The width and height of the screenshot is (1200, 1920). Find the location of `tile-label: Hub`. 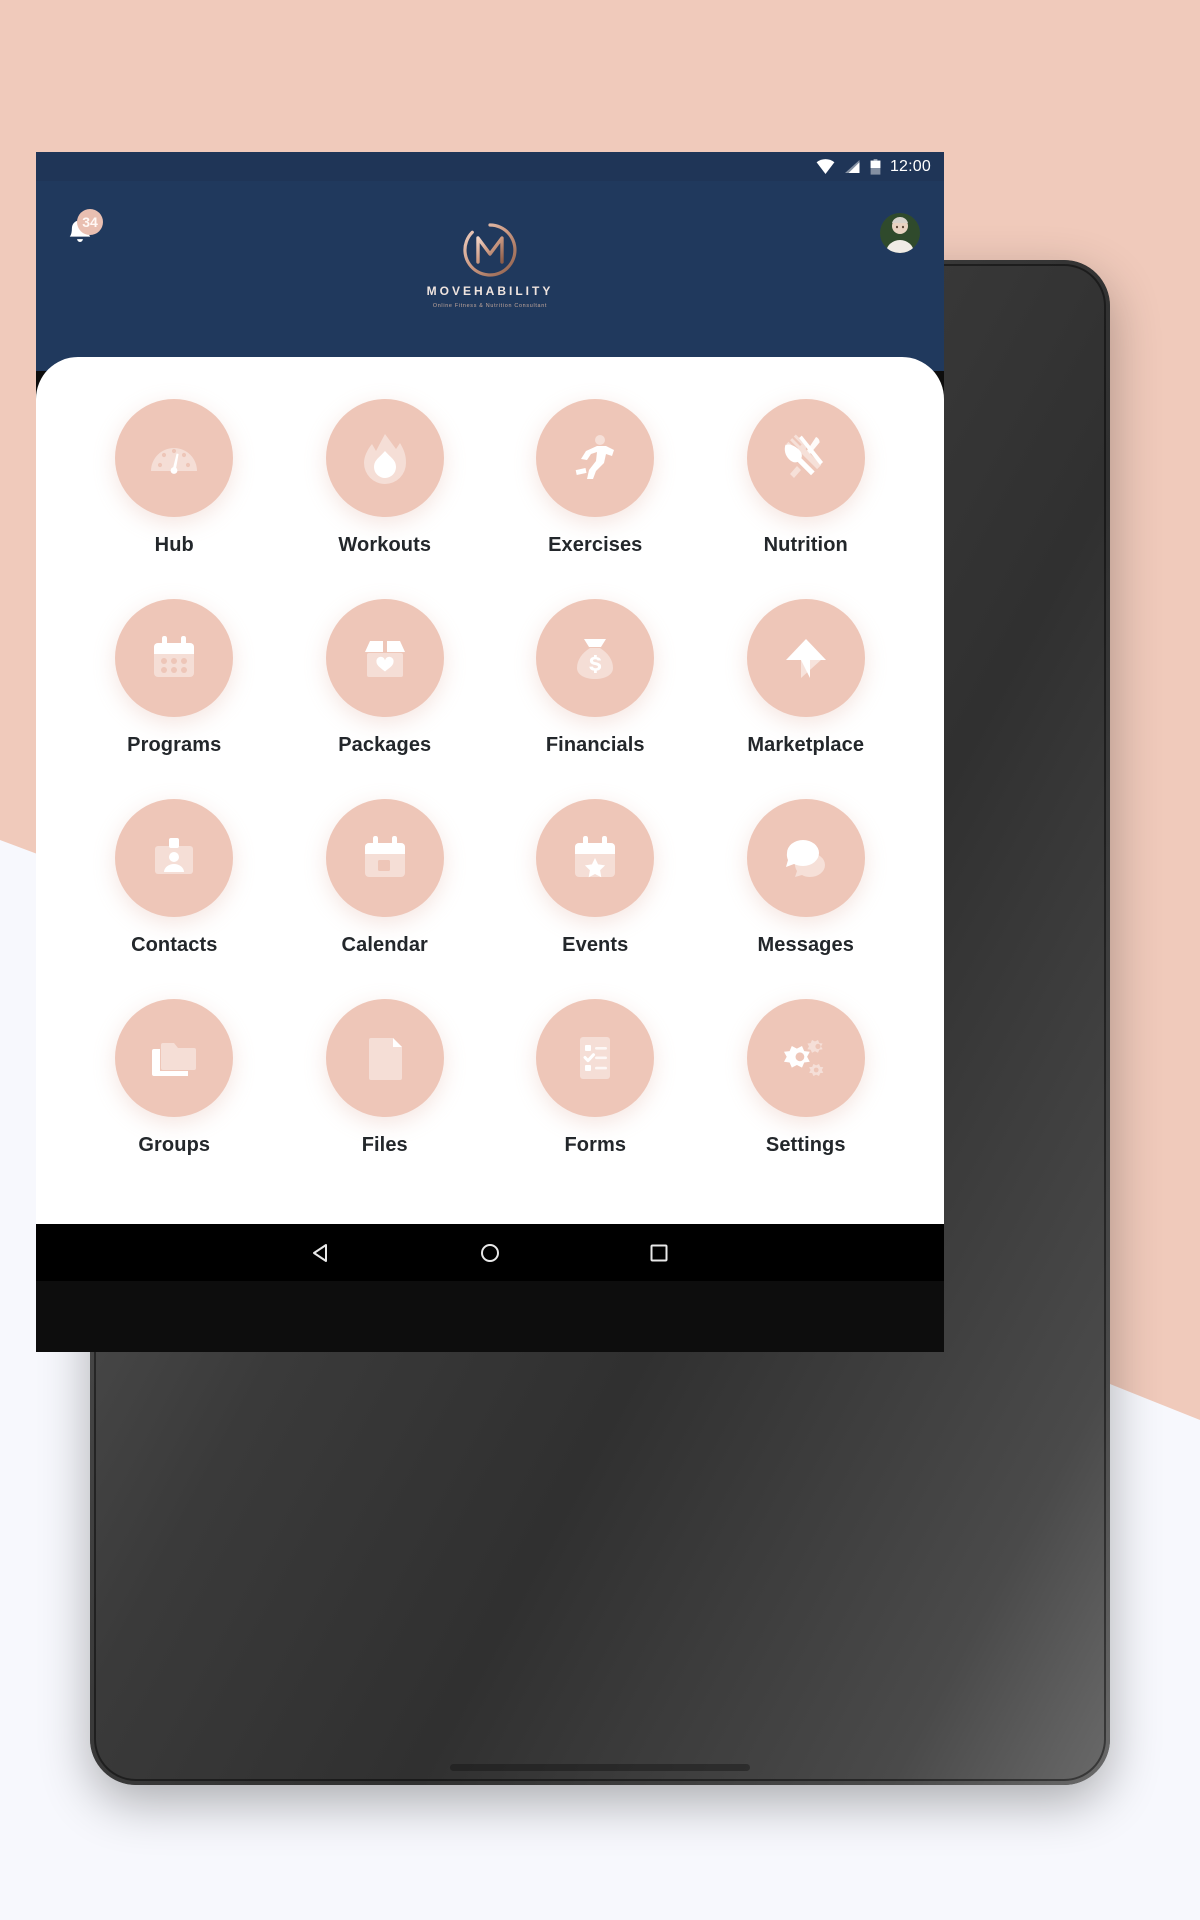

tile-label: Hub is located at coordinates (174, 545).